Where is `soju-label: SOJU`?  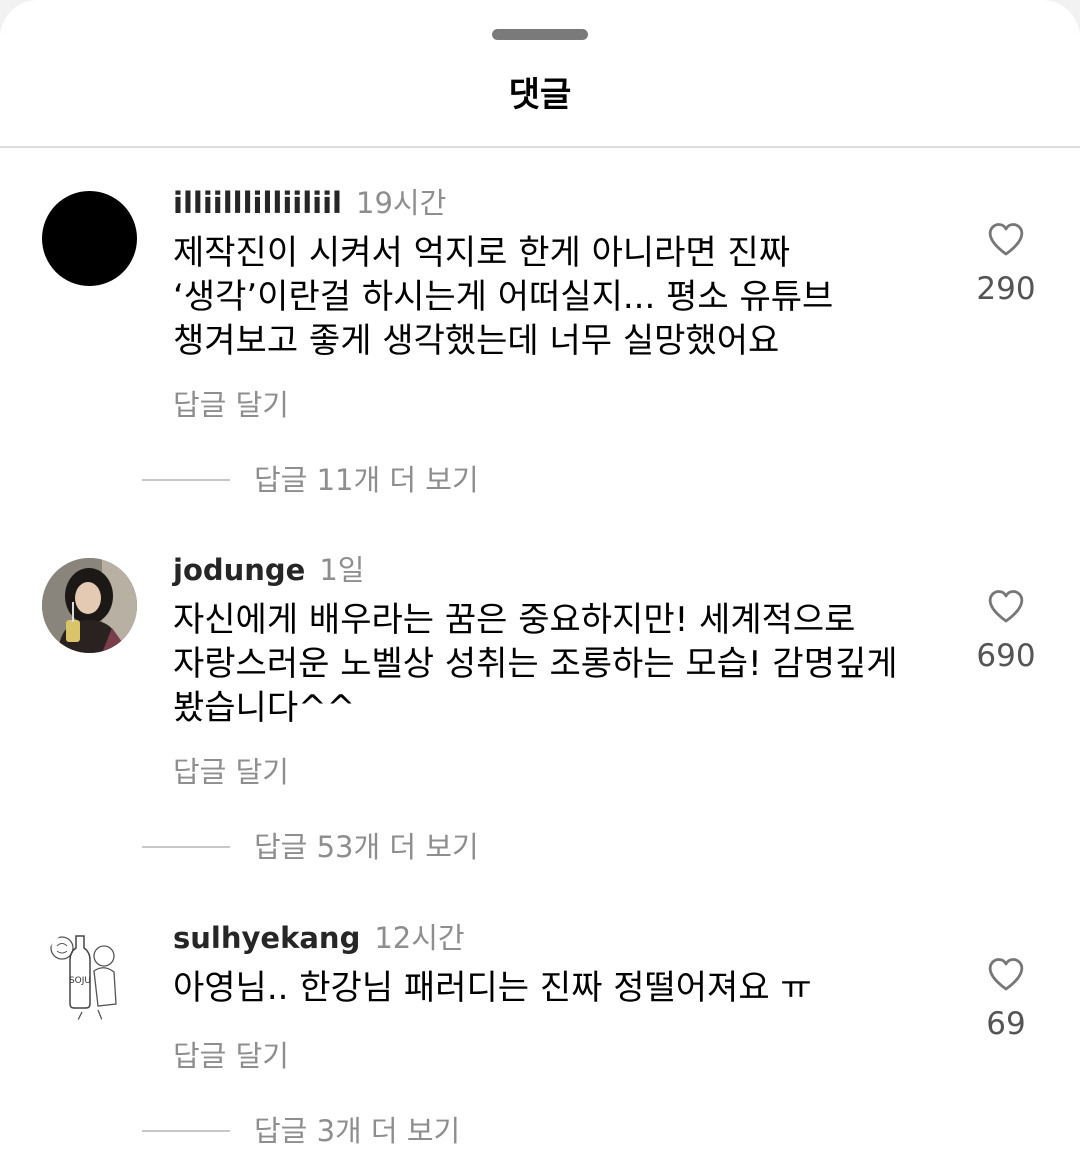
soju-label: SOJU is located at coordinates (80, 981).